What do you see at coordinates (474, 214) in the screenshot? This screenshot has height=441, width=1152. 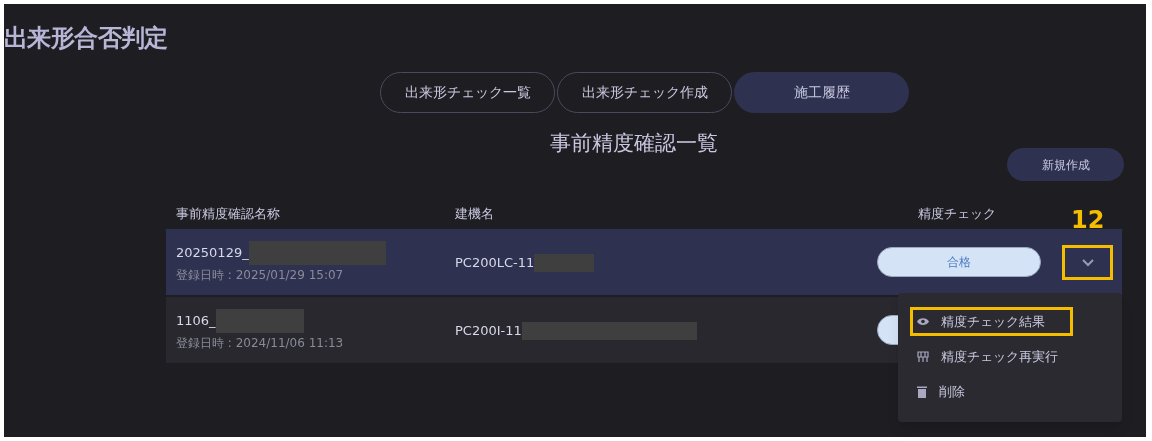 I see `column-header: 建機名` at bounding box center [474, 214].